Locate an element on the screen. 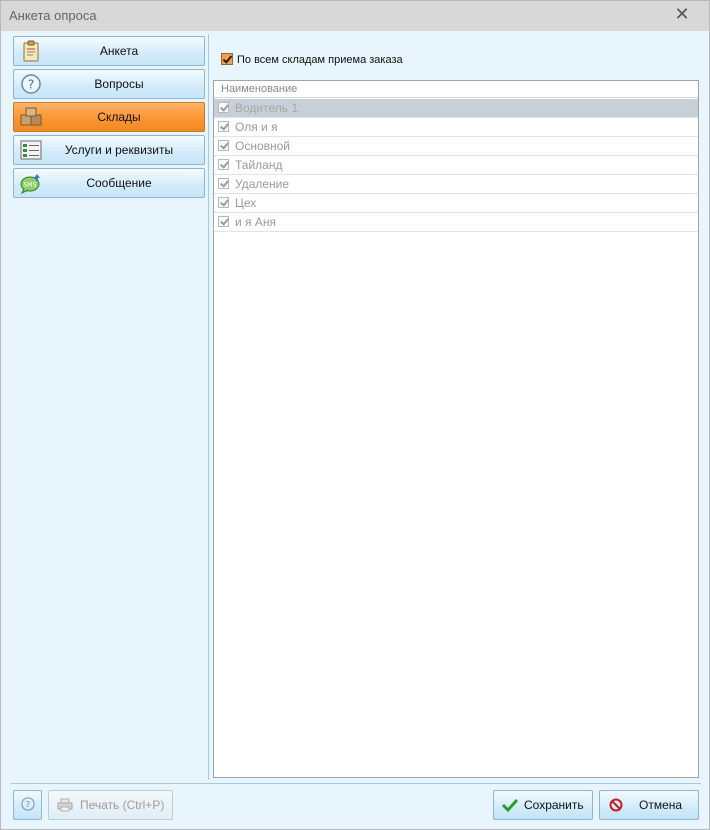  cancel-button: Отмена is located at coordinates (649, 805).